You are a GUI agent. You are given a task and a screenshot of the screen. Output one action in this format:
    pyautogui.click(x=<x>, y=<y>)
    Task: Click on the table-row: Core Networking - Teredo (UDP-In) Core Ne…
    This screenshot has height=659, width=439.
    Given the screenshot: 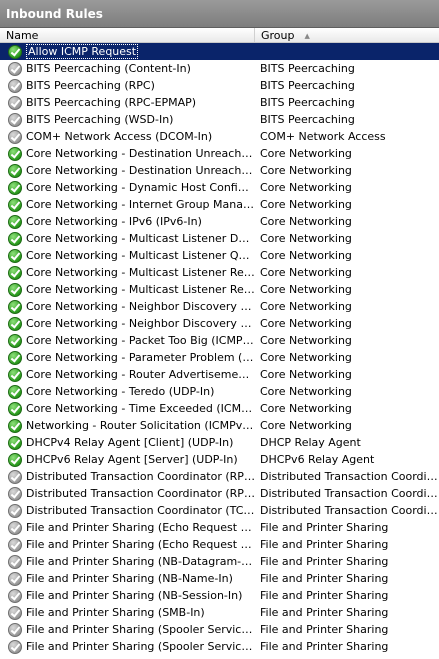 What is the action you would take?
    pyautogui.click(x=219, y=391)
    